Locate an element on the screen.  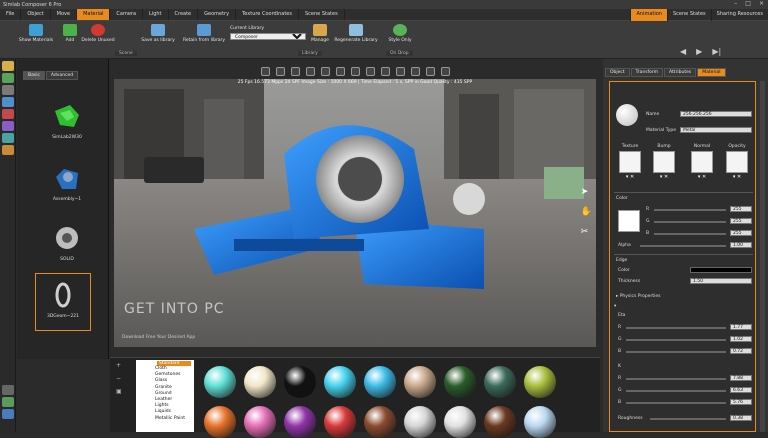
tab-light: Light is located at coordinates (156, 14).